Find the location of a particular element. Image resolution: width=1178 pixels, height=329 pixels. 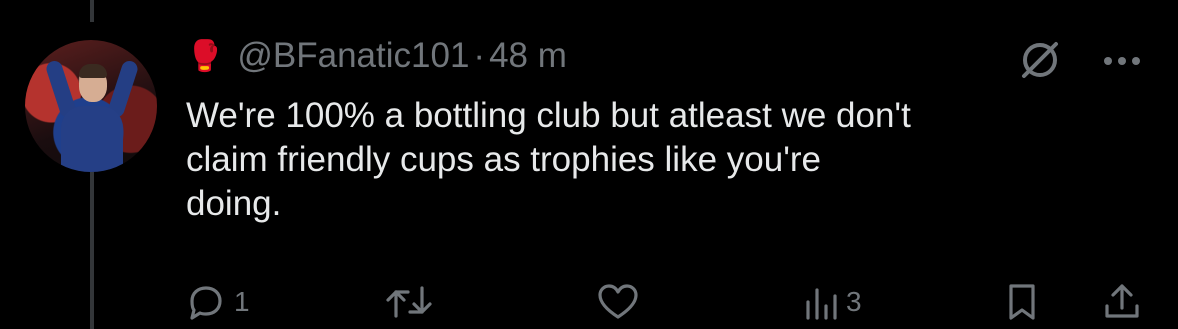

bookmark-icon is located at coordinates (1022, 302).